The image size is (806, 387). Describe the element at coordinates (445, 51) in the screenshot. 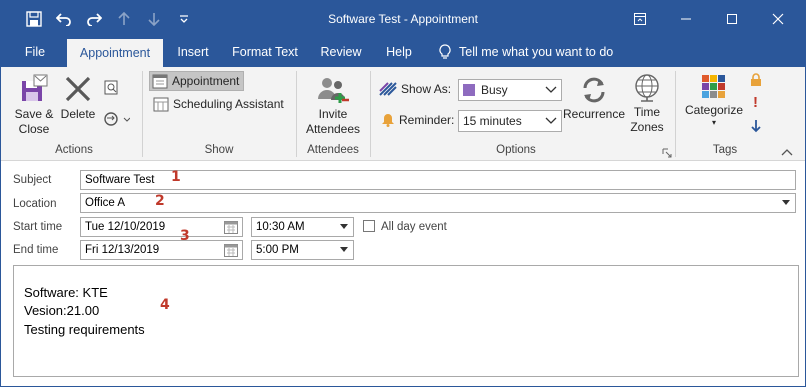

I see `lightbulb-icon` at that location.